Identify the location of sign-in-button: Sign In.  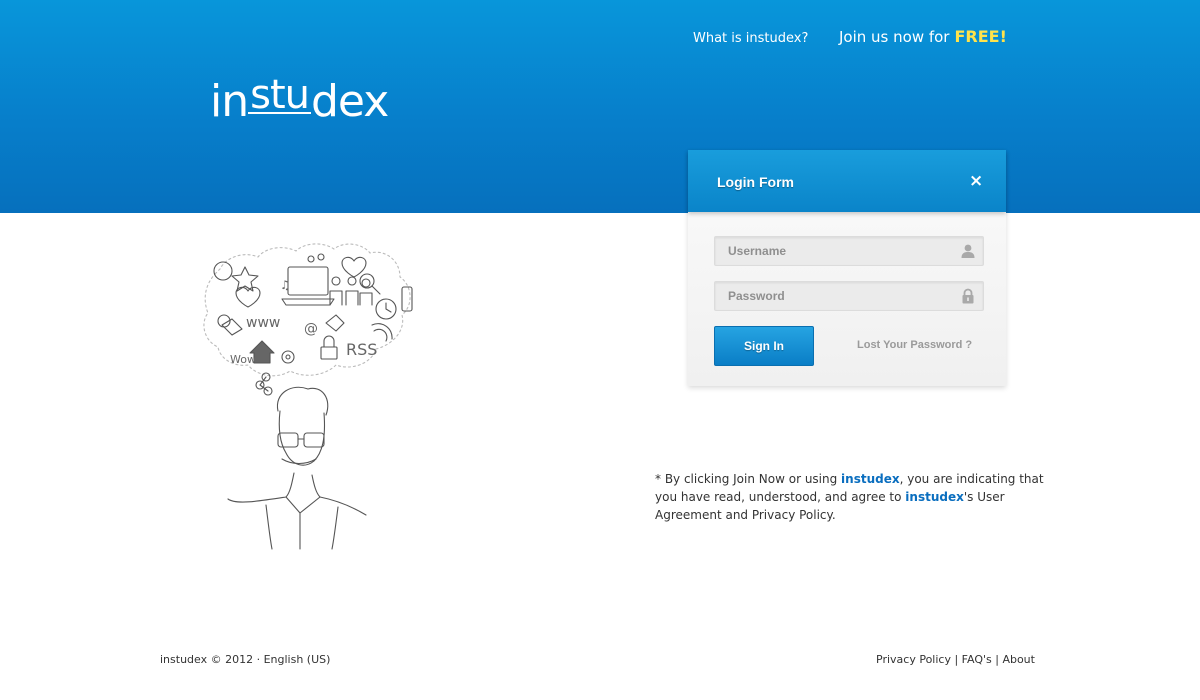
(764, 346).